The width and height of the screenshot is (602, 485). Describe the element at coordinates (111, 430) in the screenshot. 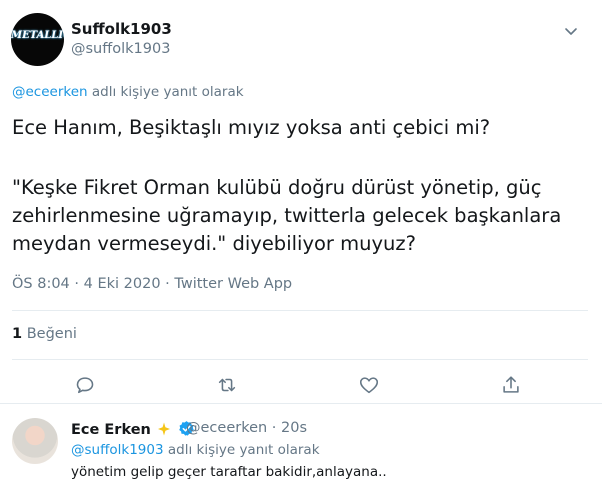

I see `reply-display-name: Ece Erken` at that location.